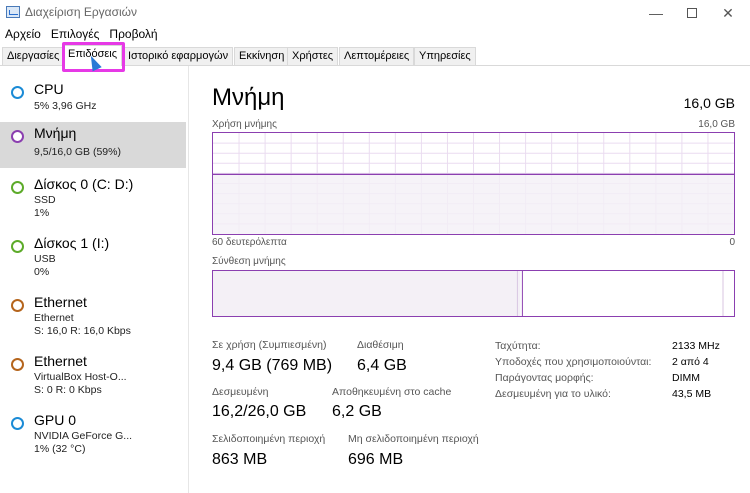  What do you see at coordinates (544, 378) in the screenshot?
I see `form-factor-label: Παράγοντας μορφής:` at bounding box center [544, 378].